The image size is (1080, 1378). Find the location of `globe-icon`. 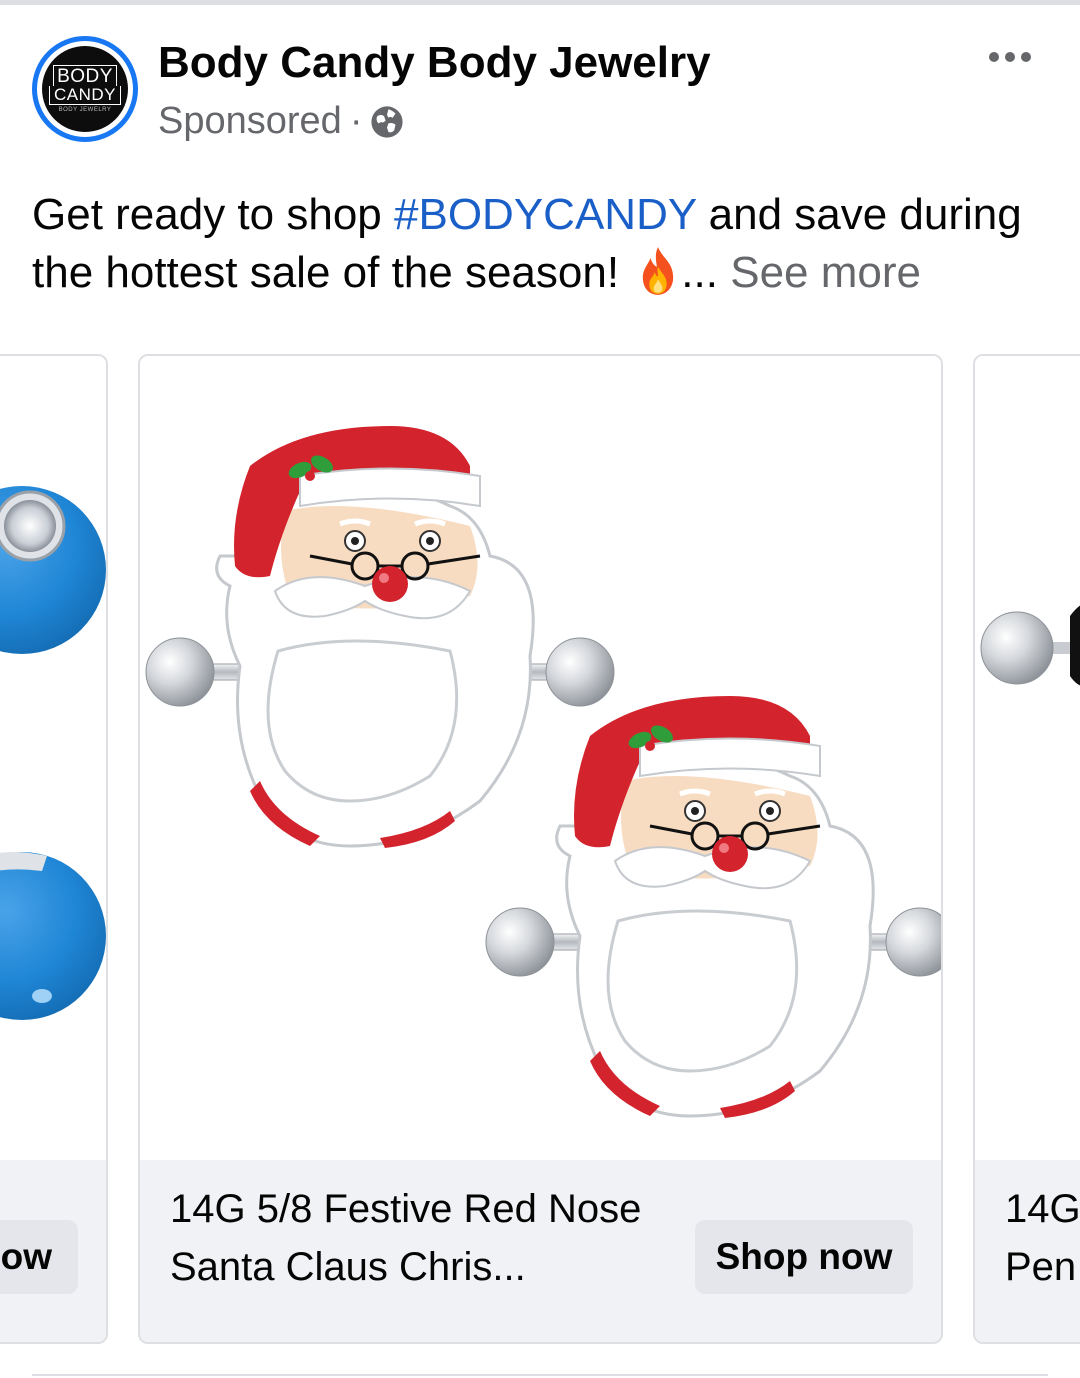

globe-icon is located at coordinates (387, 122).